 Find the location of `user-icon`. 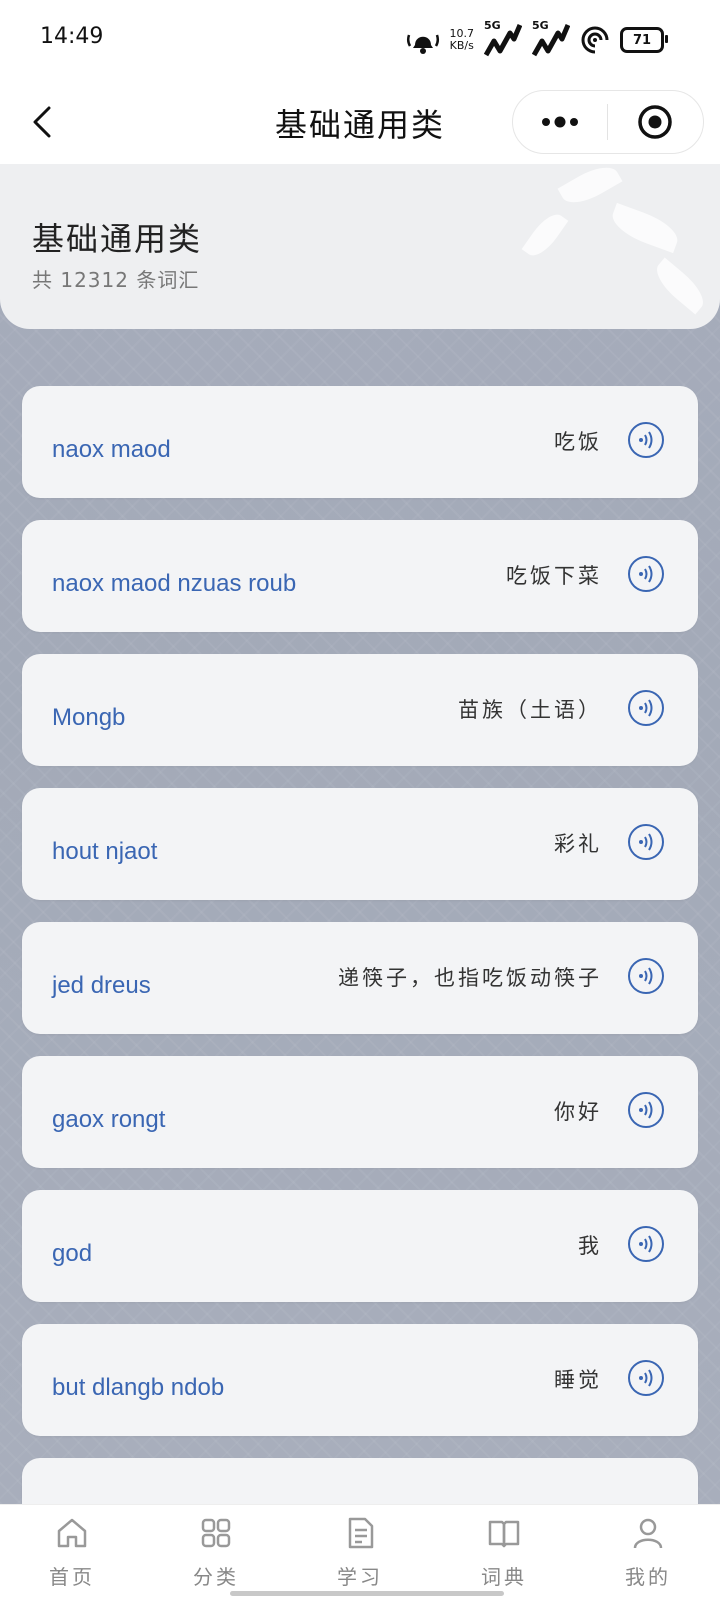

user-icon is located at coordinates (648, 1533).